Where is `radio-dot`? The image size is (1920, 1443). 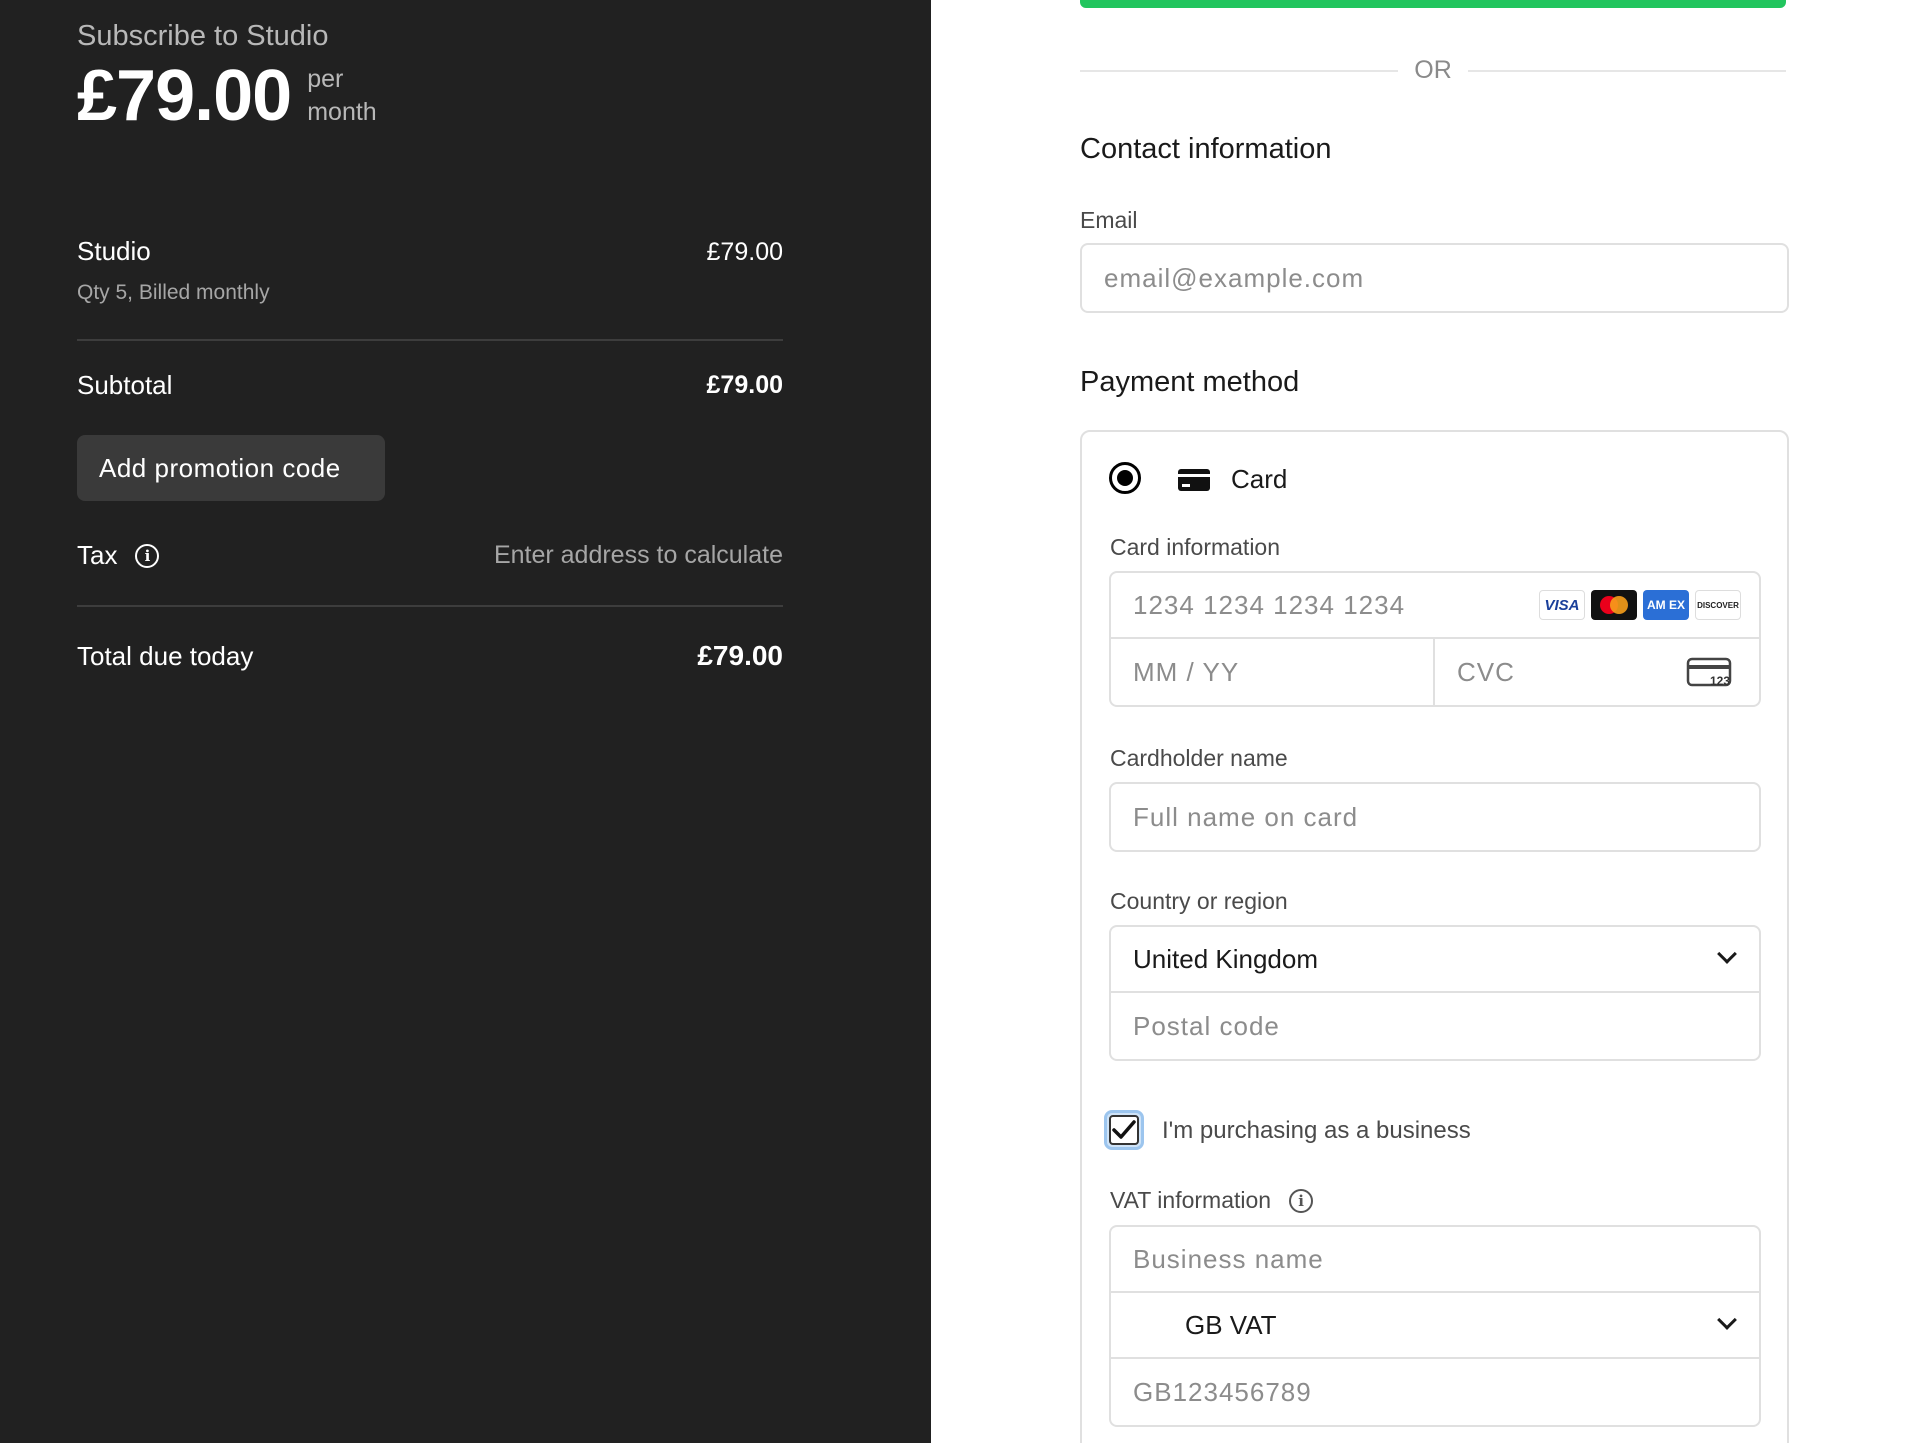 radio-dot is located at coordinates (1125, 478).